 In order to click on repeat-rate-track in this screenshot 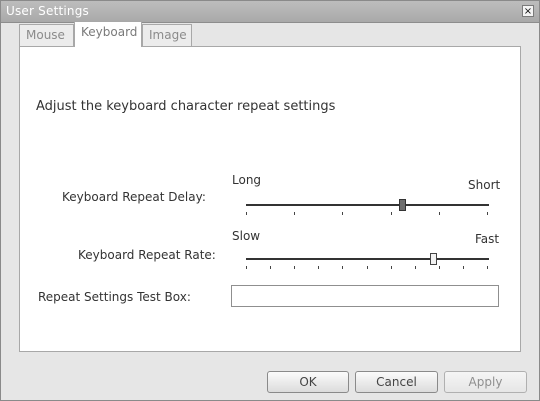, I will do `click(367, 259)`.